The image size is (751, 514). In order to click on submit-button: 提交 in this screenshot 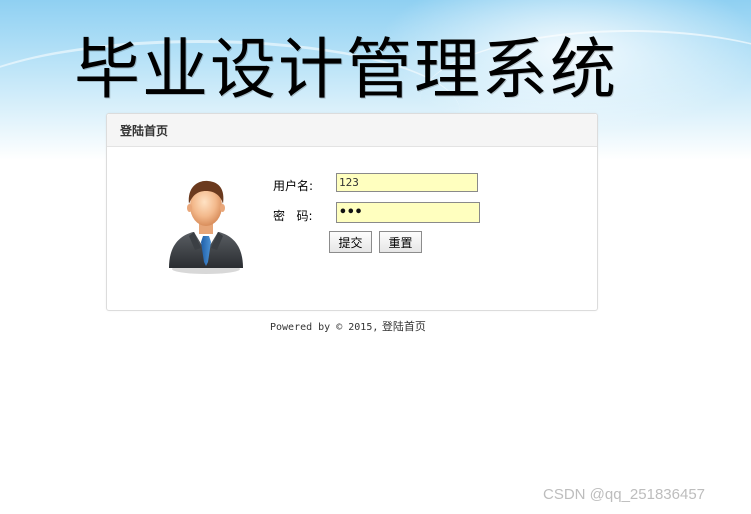, I will do `click(350, 242)`.